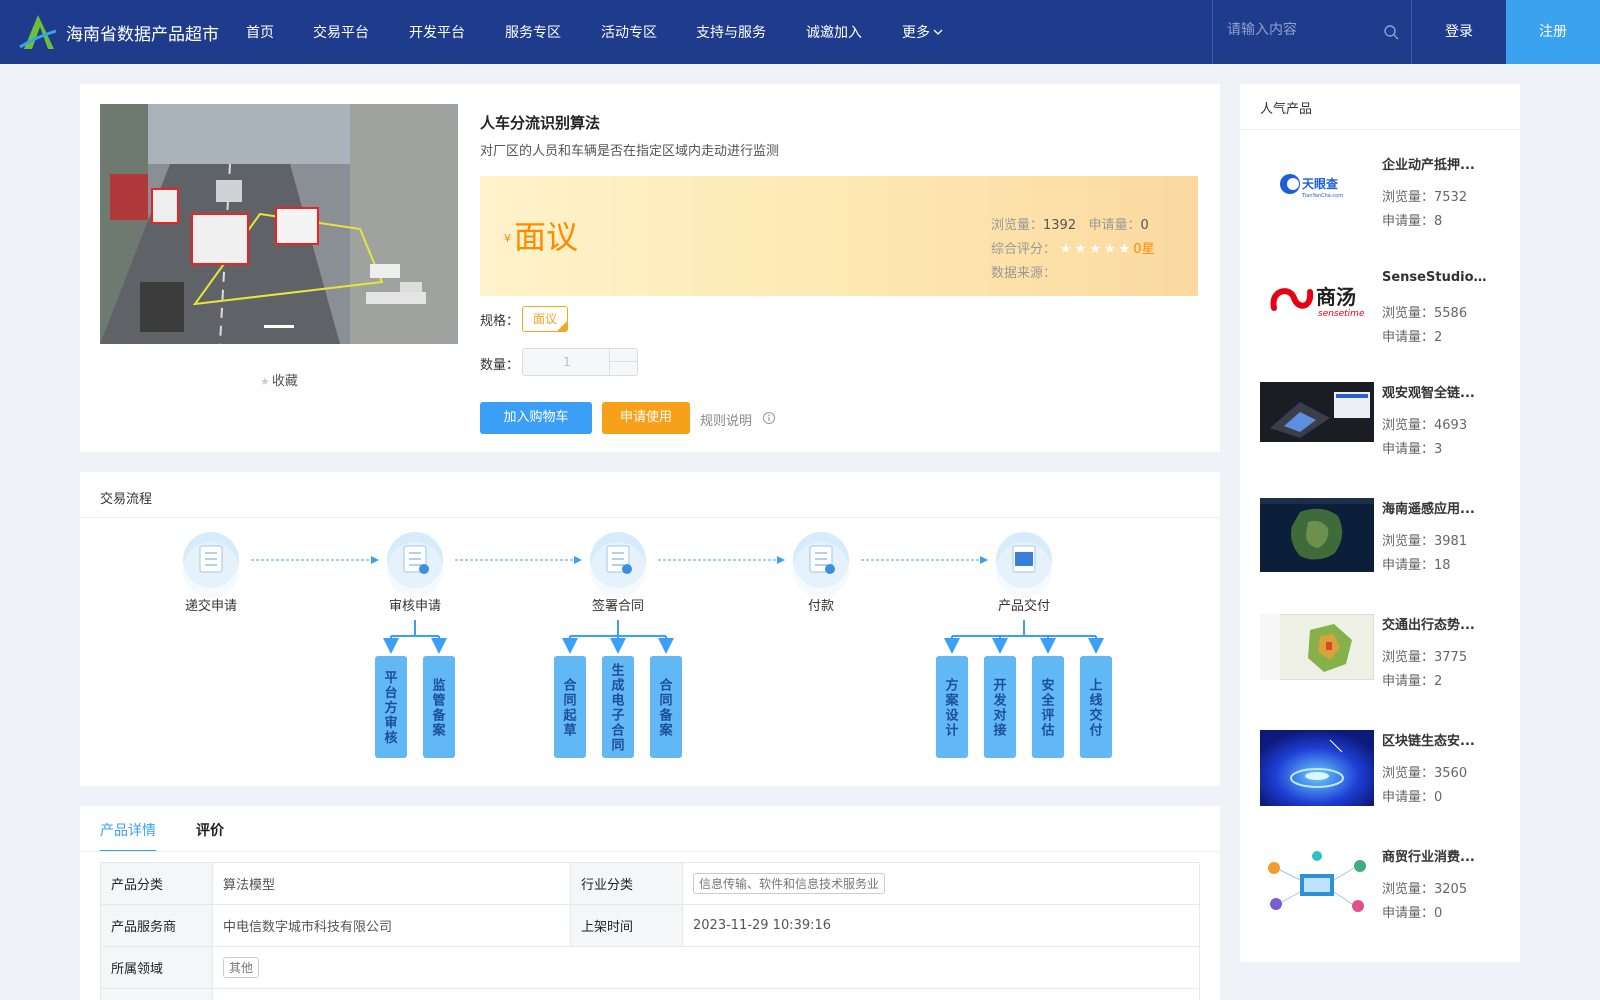 This screenshot has width=1600, height=1000. I want to click on cell-key: 上架时间, so click(626, 925).